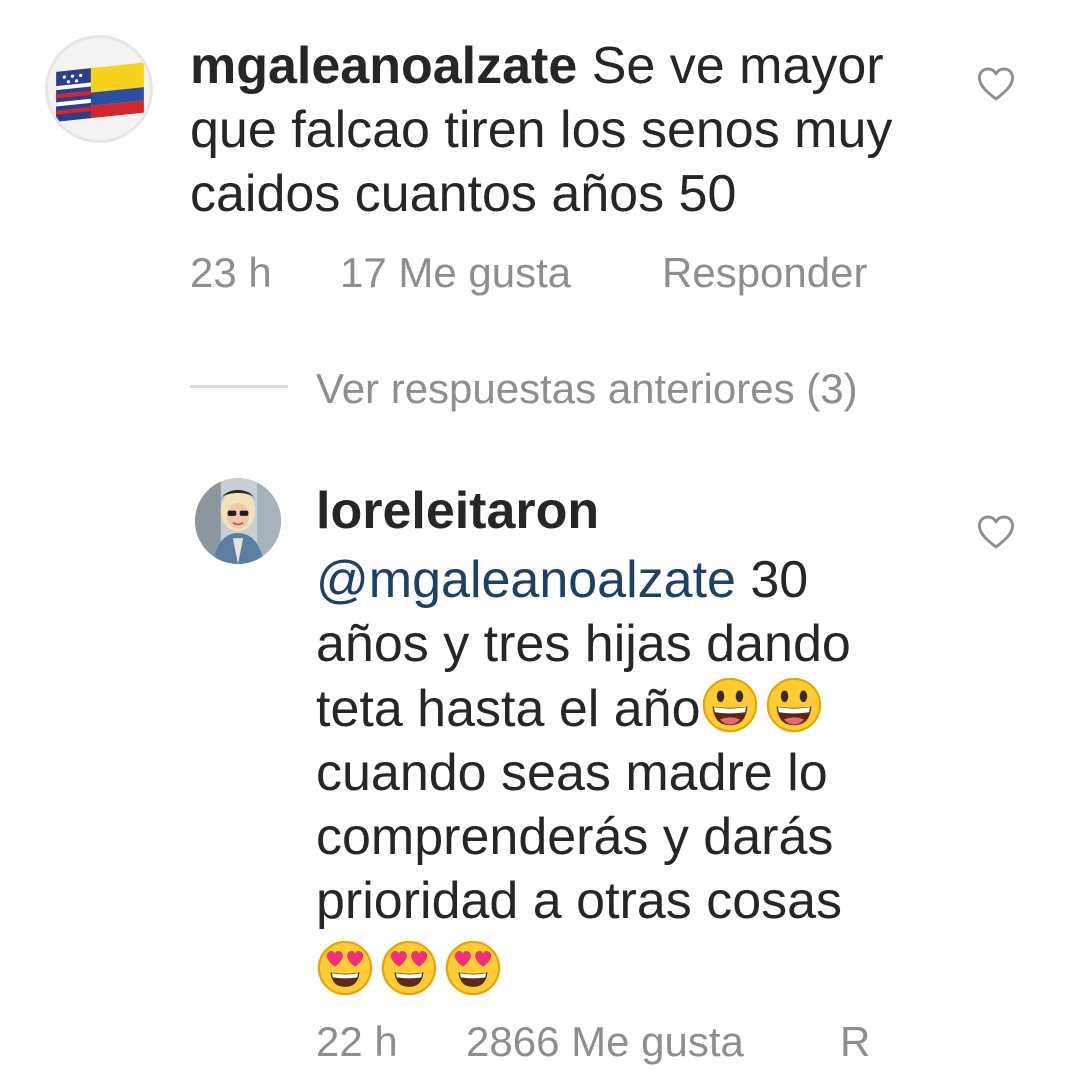  I want to click on comment-text-line: que falcao tiren los senos muy, so click(541, 130).